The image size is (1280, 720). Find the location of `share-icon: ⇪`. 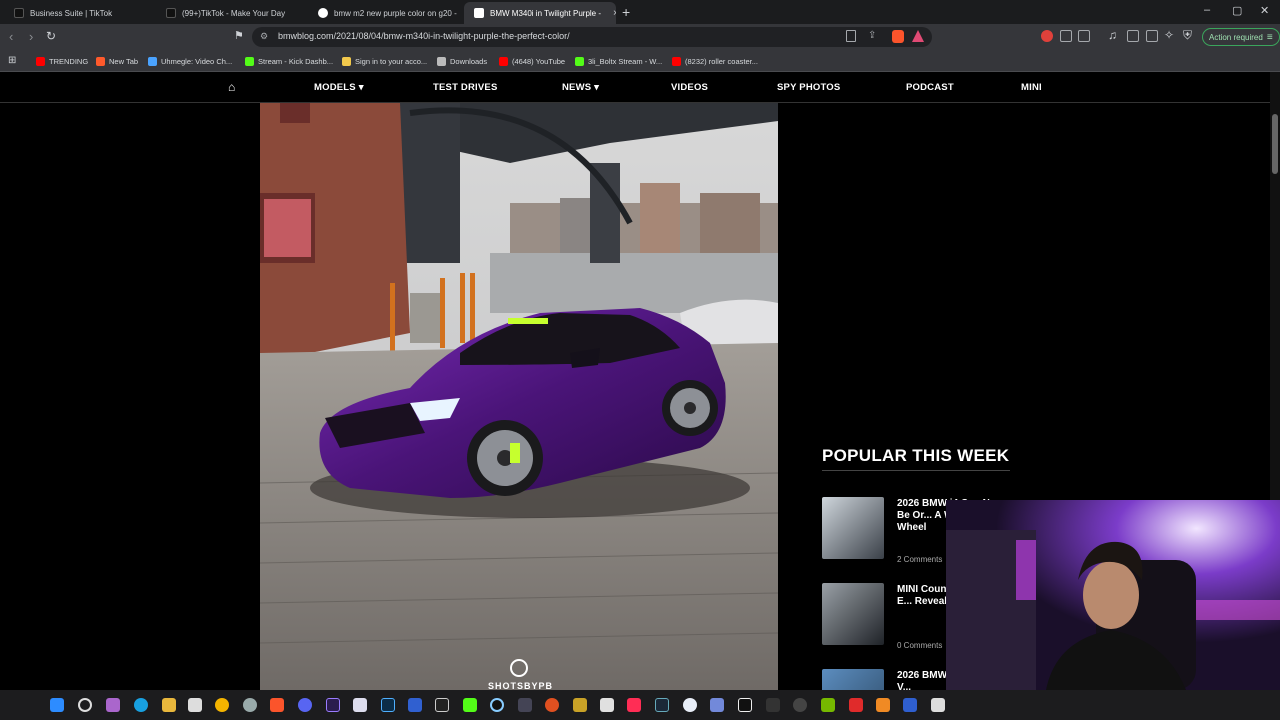

share-icon: ⇪ is located at coordinates (872, 35).